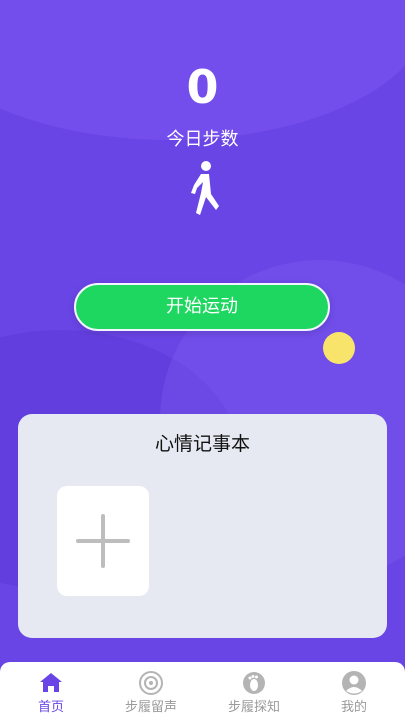 This screenshot has height=720, width=405. I want to click on tab-step-explore: 步履探知, so click(254, 694).